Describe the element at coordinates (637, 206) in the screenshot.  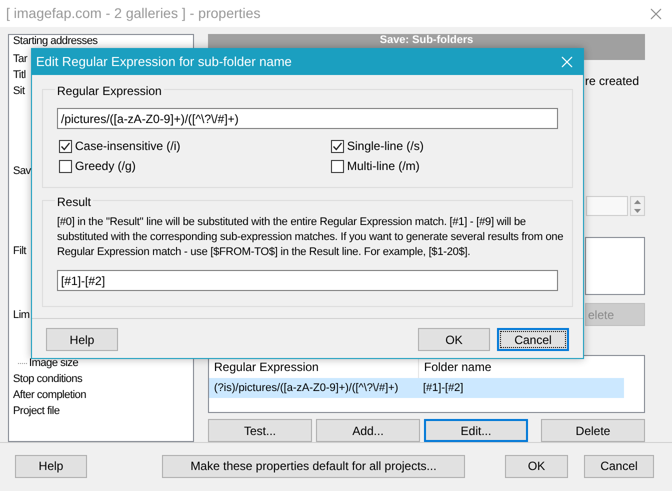
I see `spinner-control` at that location.